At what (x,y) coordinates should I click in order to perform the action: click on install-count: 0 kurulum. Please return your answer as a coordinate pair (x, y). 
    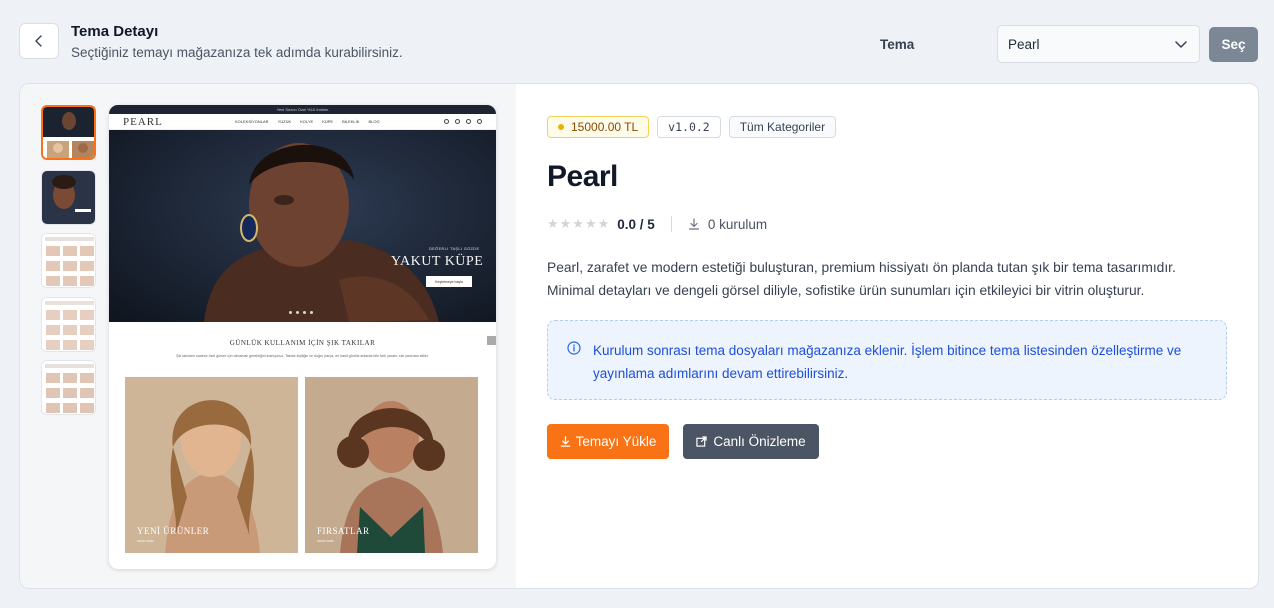
    Looking at the image, I should click on (727, 224).